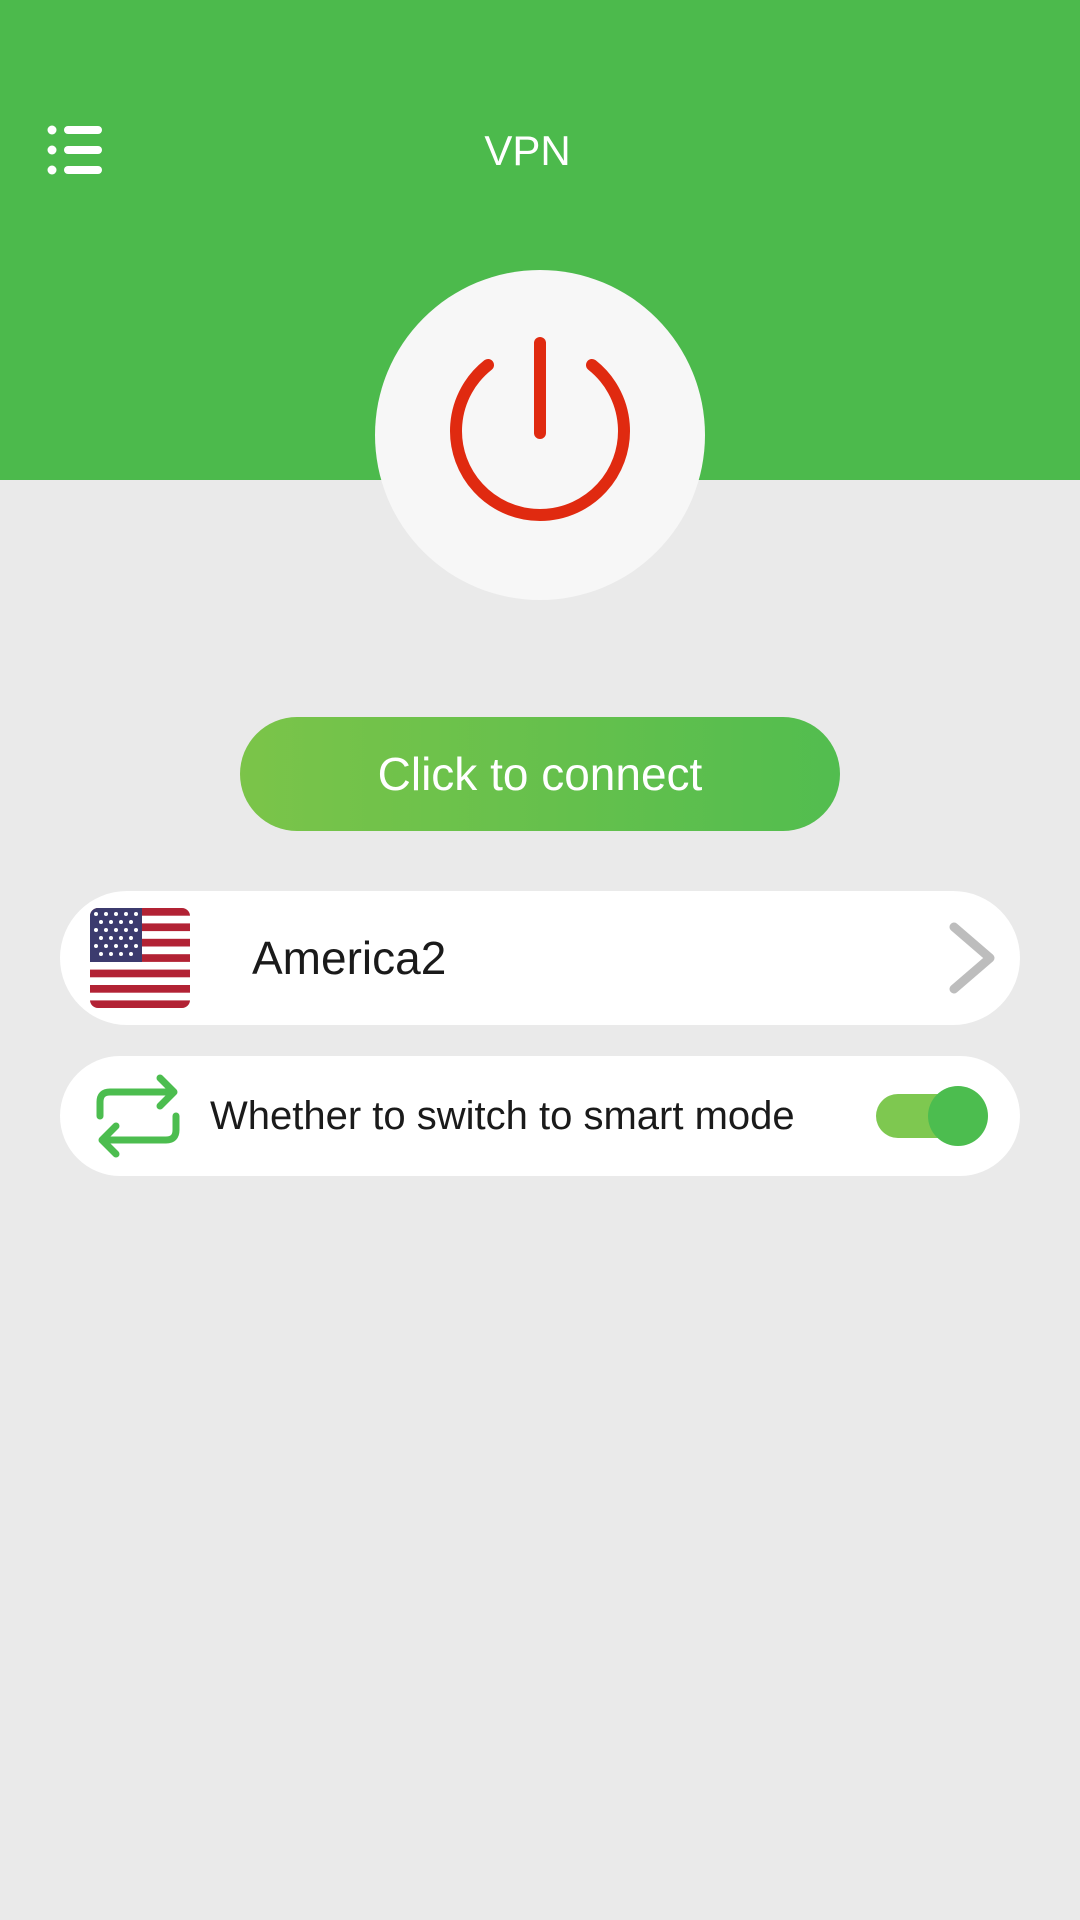  Describe the element at coordinates (540, 429) in the screenshot. I see `power-icon` at that location.